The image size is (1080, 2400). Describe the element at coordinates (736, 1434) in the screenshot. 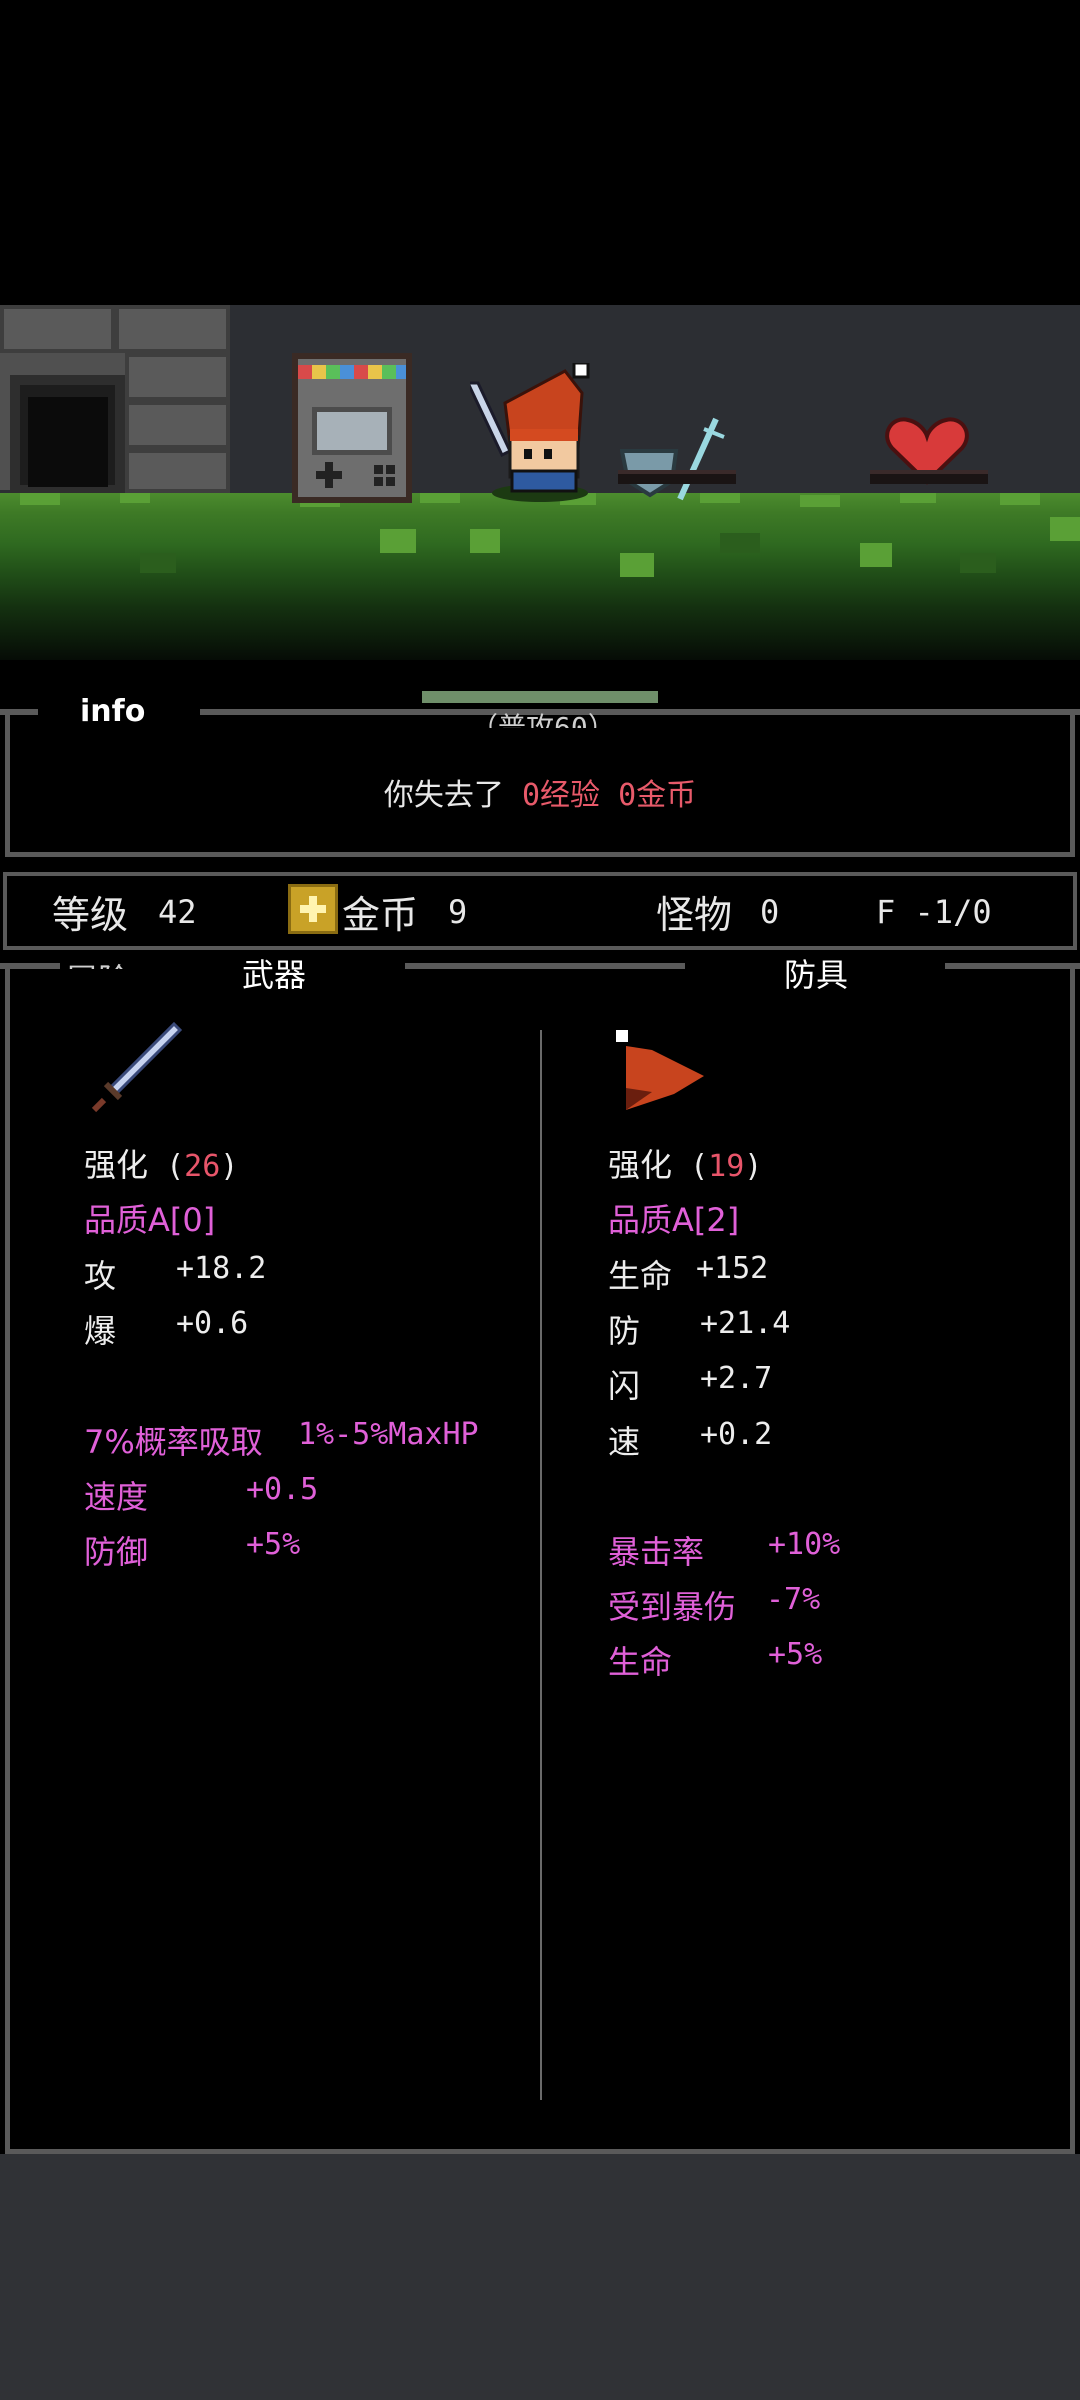

I see `armor-stat-value: +0.2` at that location.